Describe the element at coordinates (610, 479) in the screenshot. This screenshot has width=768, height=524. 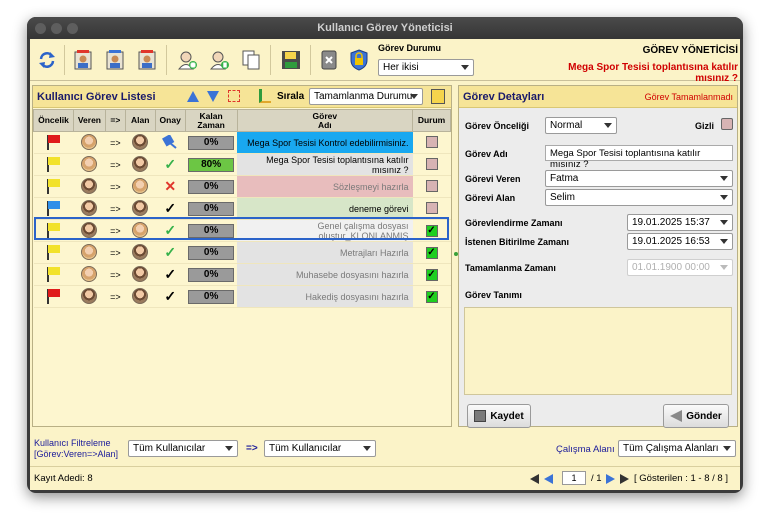
I see `next-page-icon` at that location.